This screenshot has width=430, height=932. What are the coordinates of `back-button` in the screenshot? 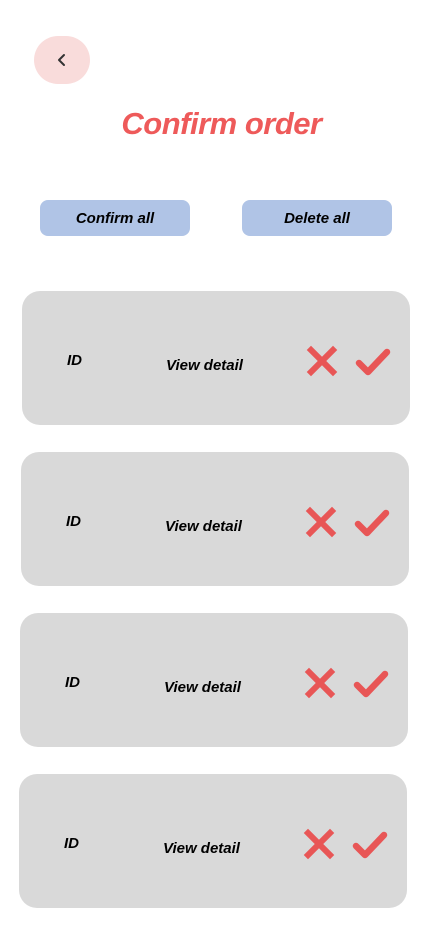 It's located at (62, 60).